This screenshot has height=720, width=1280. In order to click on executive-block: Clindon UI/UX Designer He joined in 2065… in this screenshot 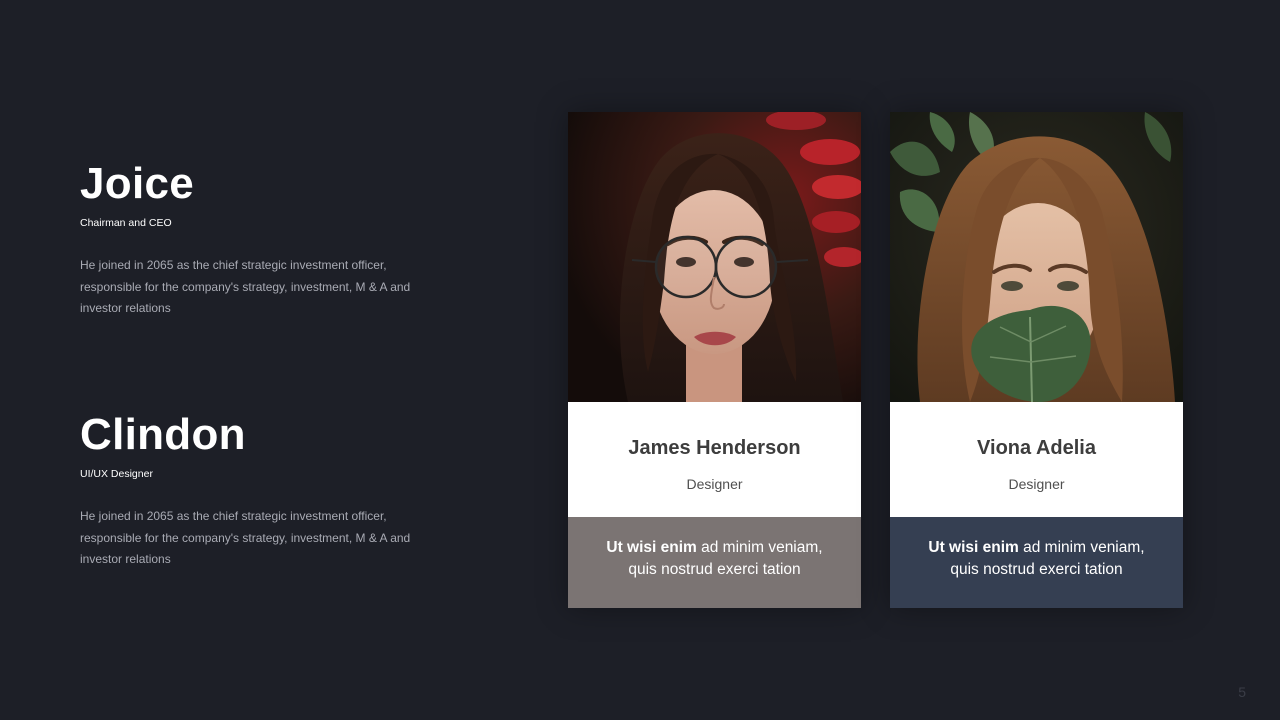, I will do `click(260, 490)`.